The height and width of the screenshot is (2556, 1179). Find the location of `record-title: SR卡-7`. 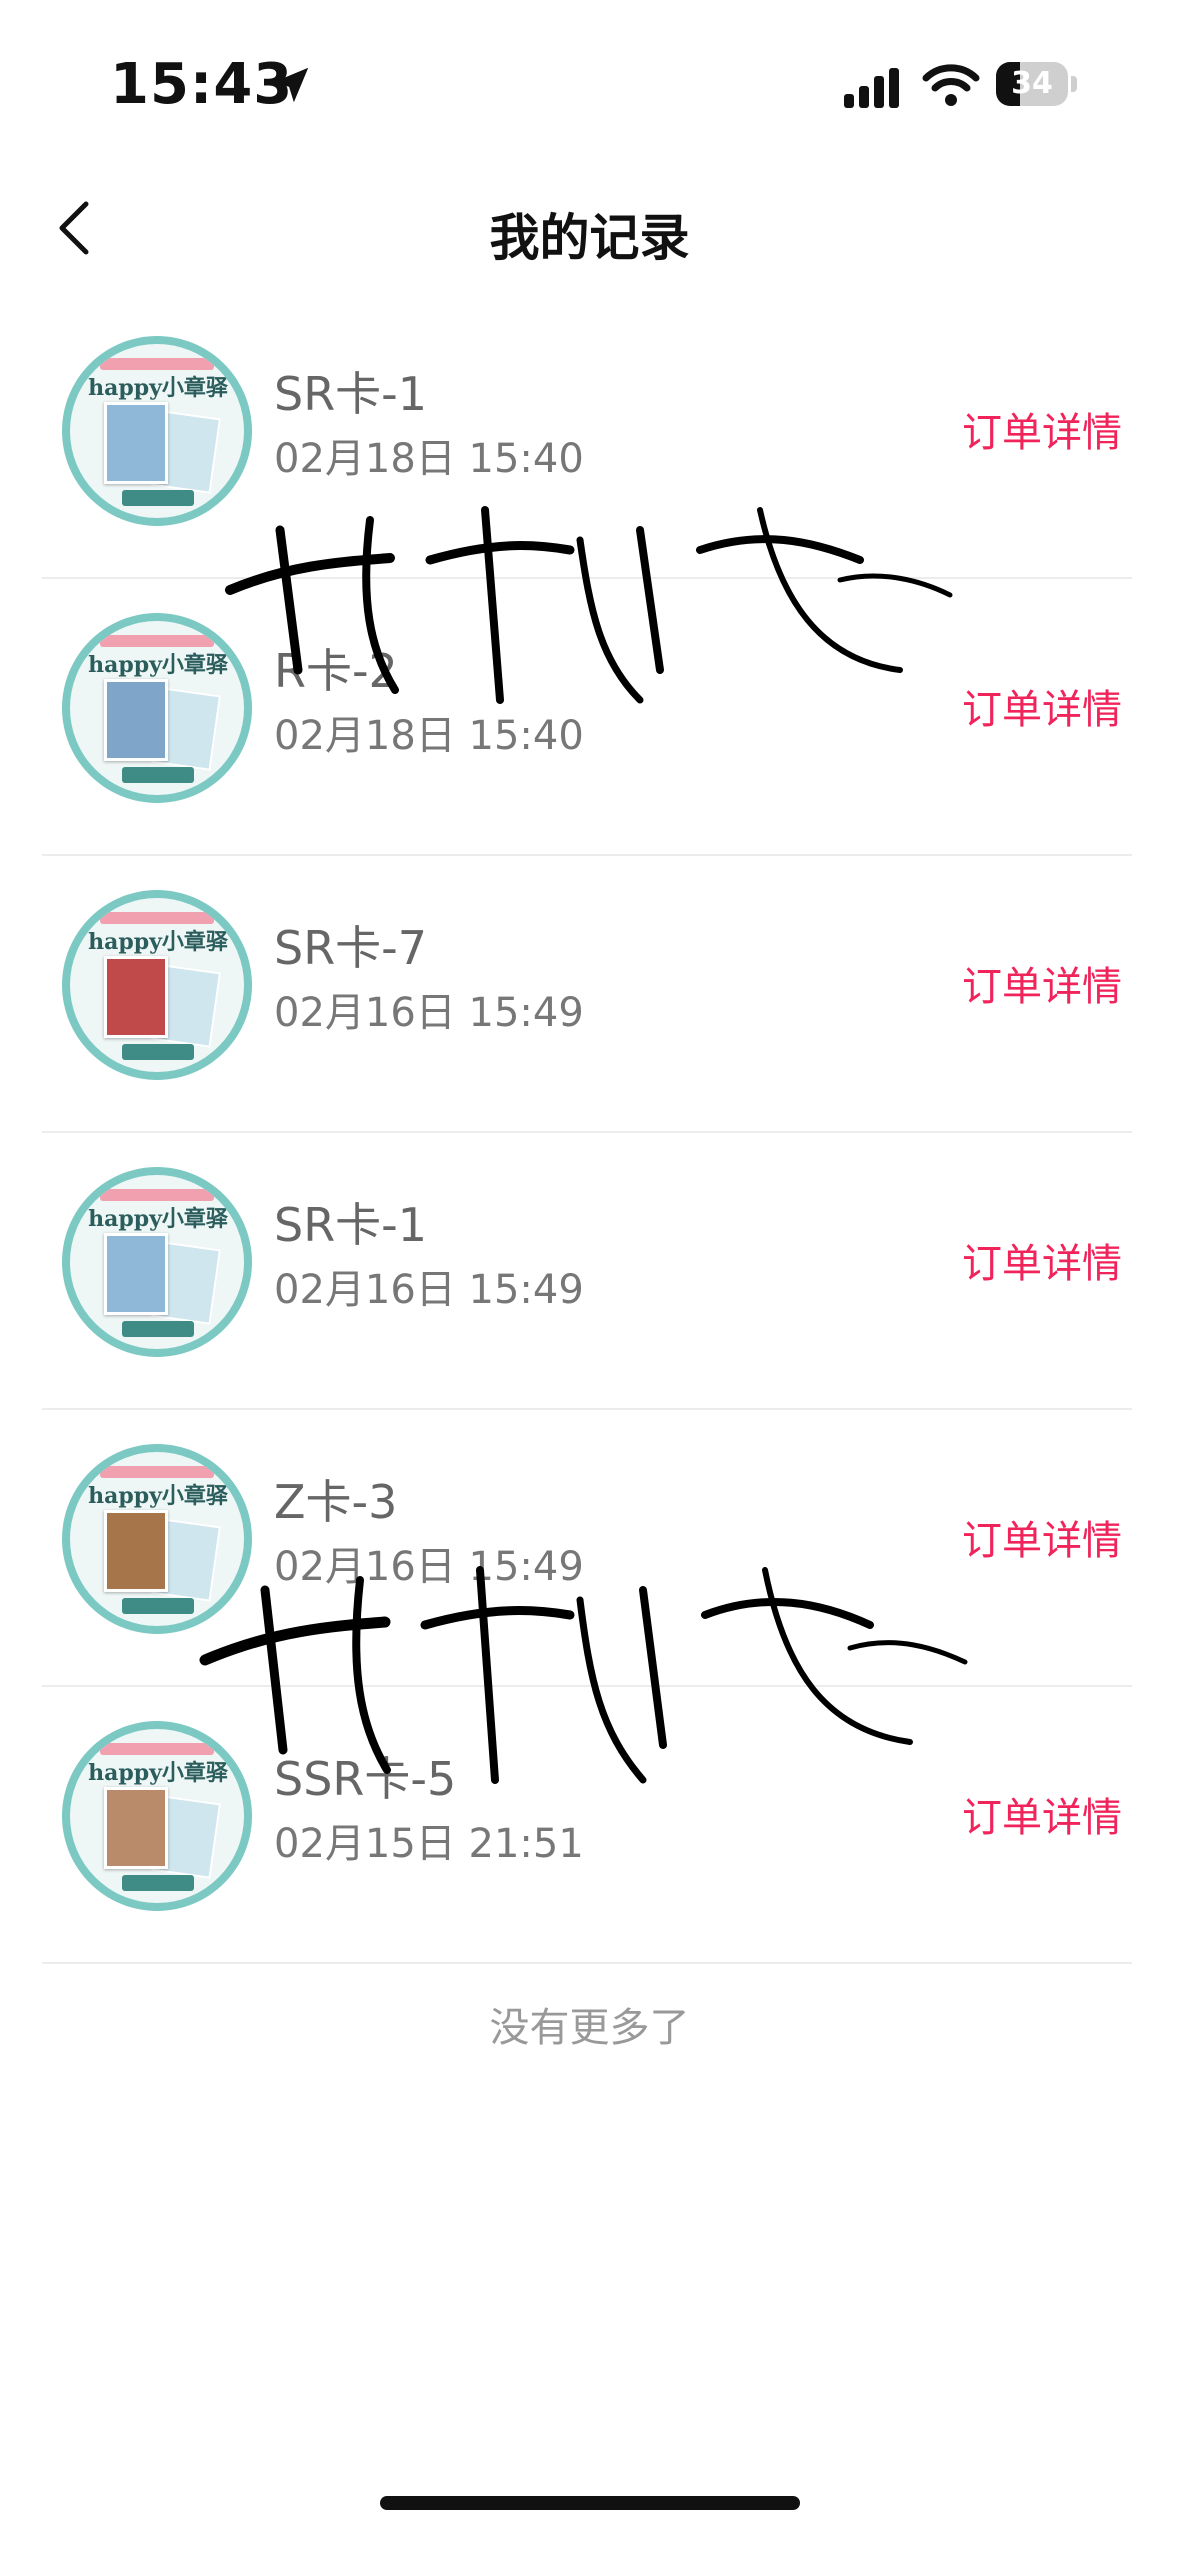

record-title: SR卡-7 is located at coordinates (351, 948).